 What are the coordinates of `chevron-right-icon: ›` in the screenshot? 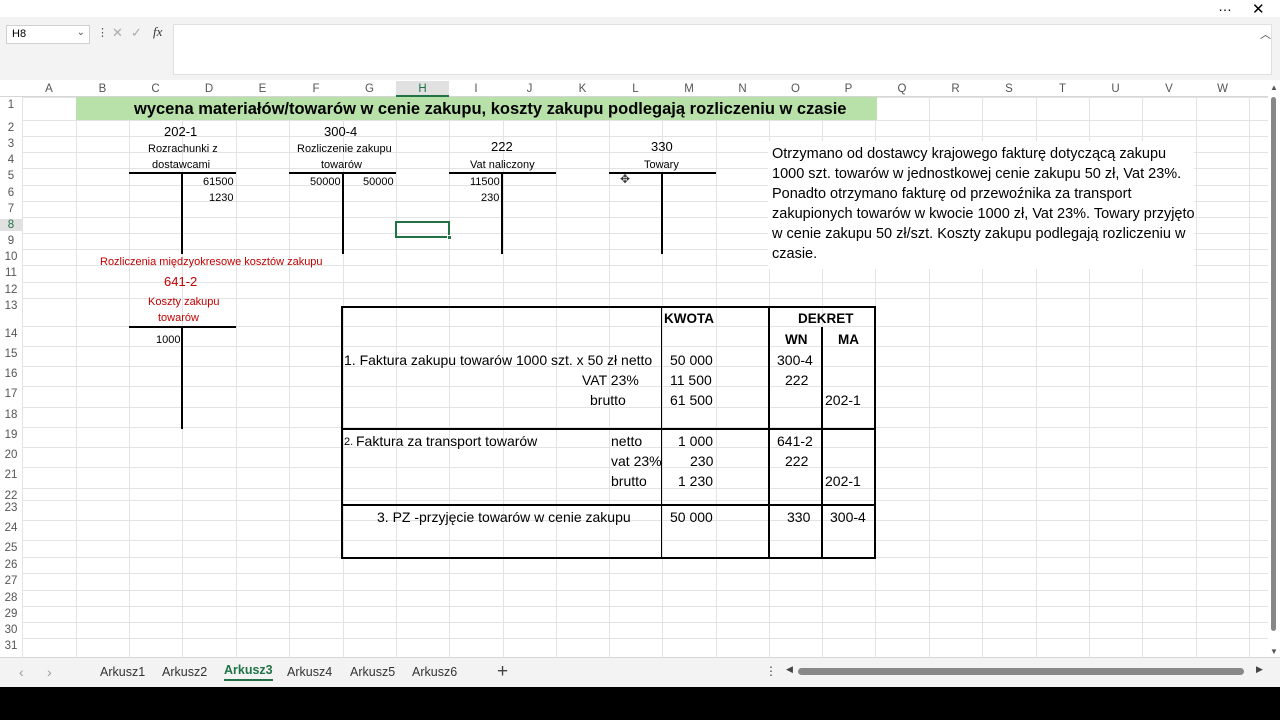 It's located at (49, 672).